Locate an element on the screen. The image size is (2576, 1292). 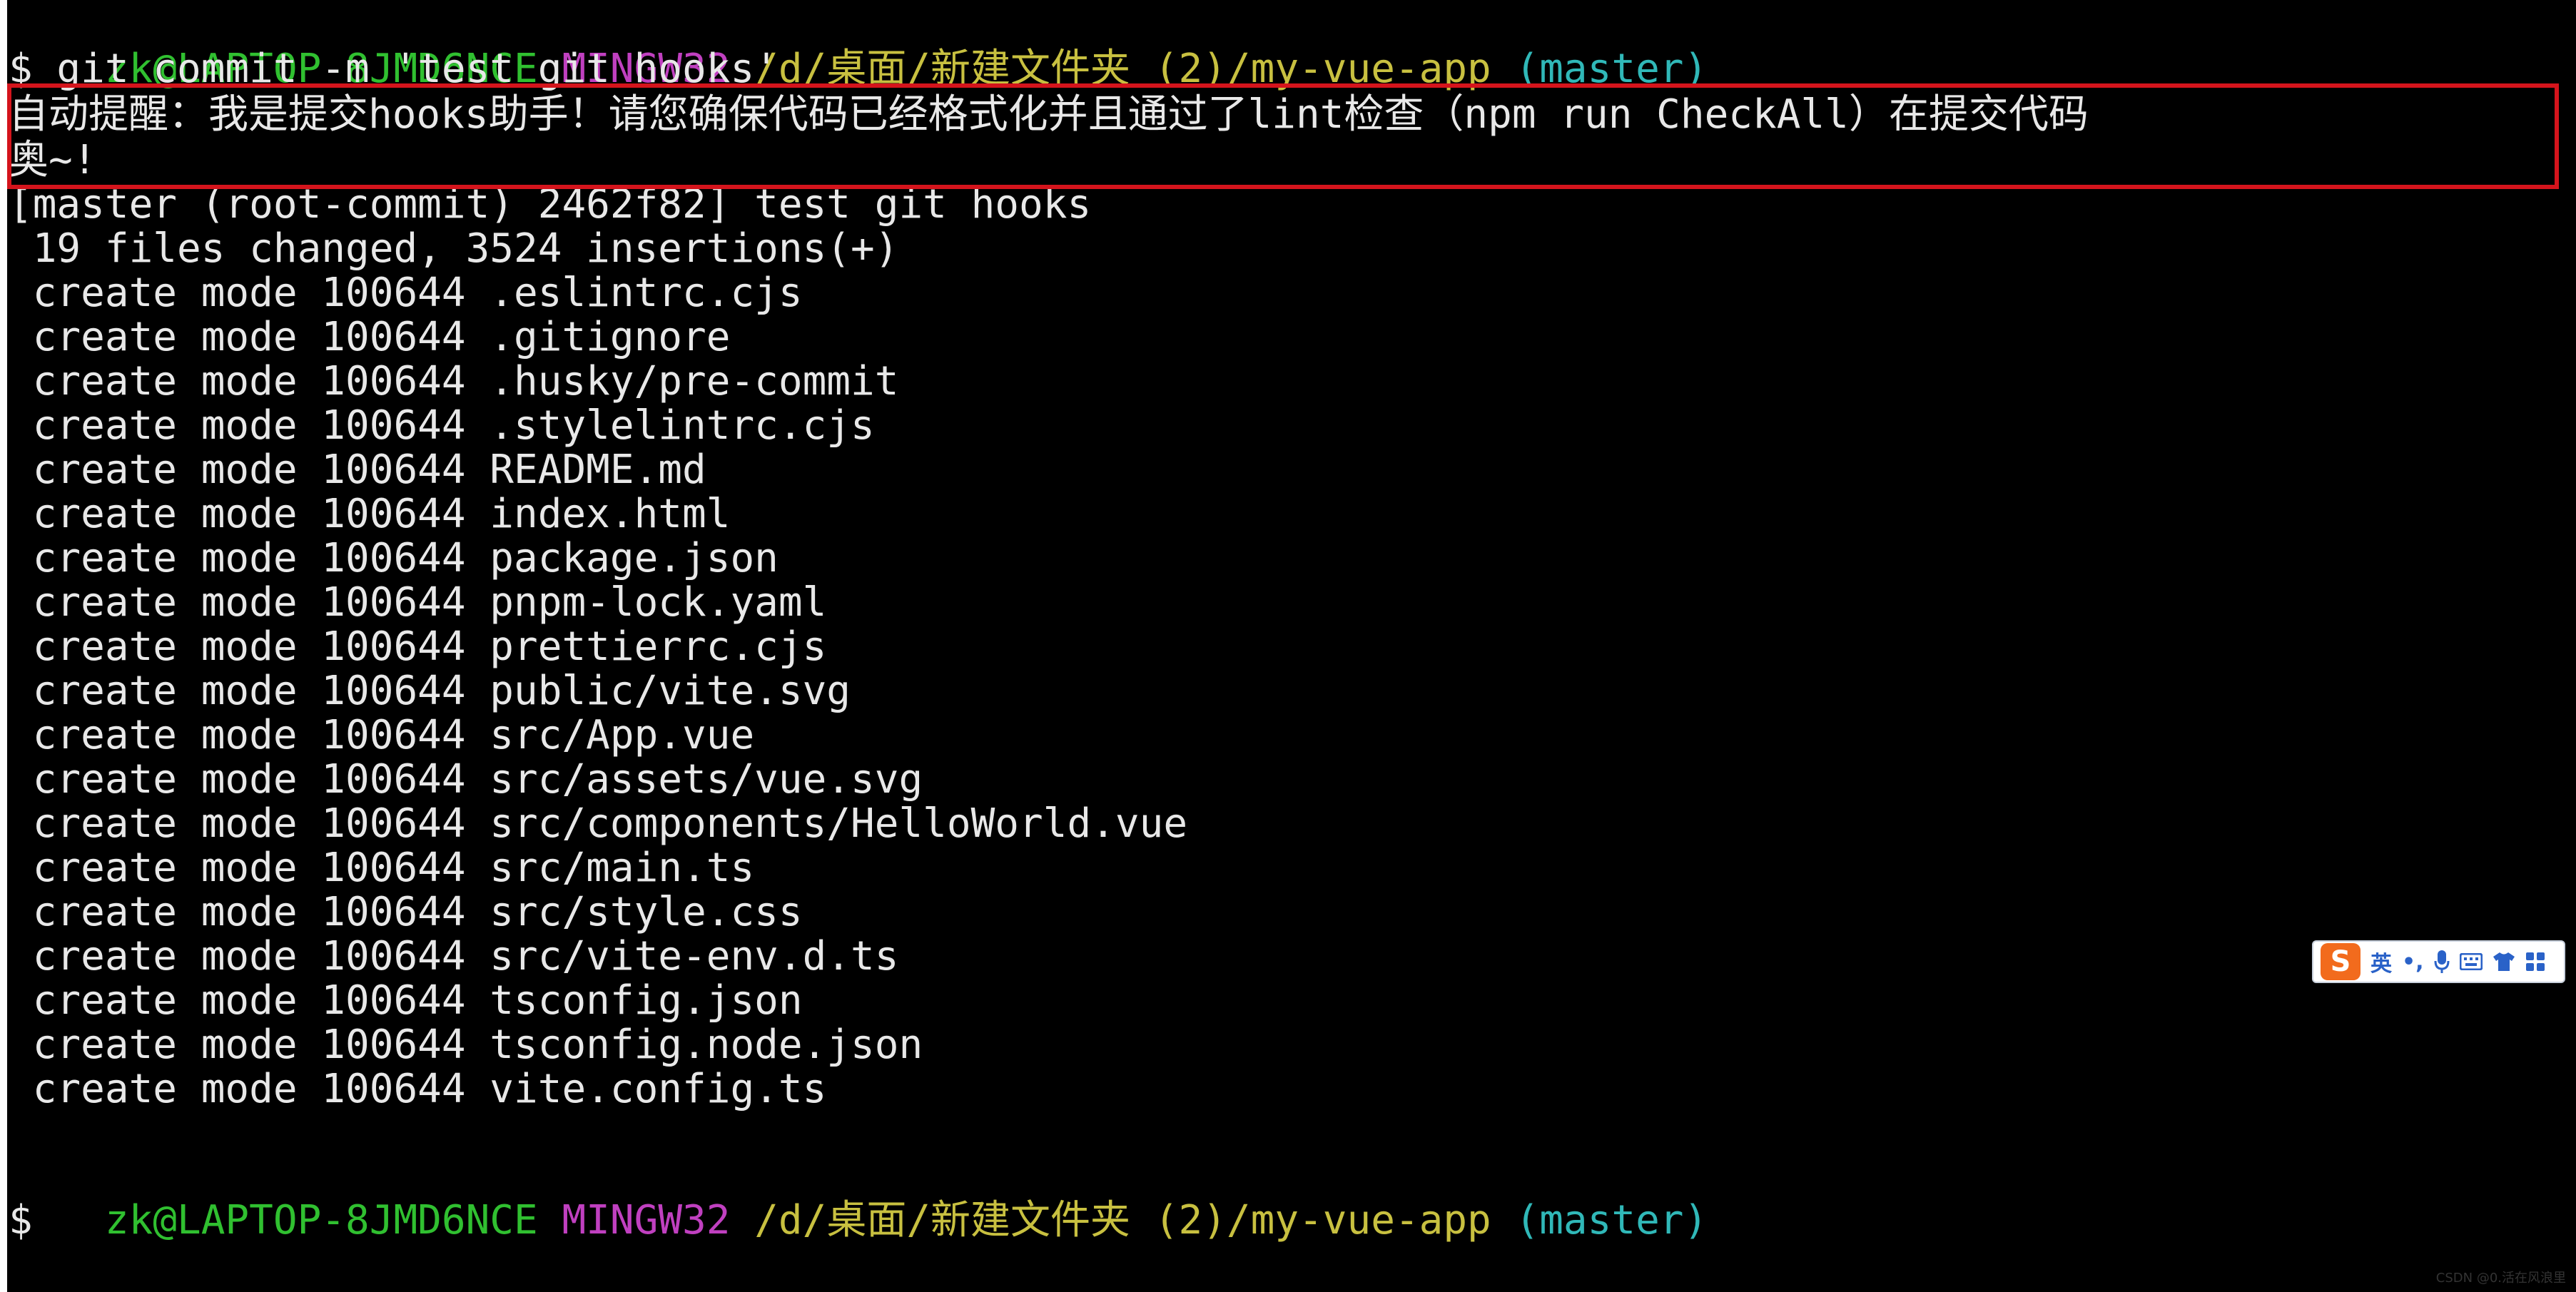
file-name: src/App.vue is located at coordinates (622, 735).